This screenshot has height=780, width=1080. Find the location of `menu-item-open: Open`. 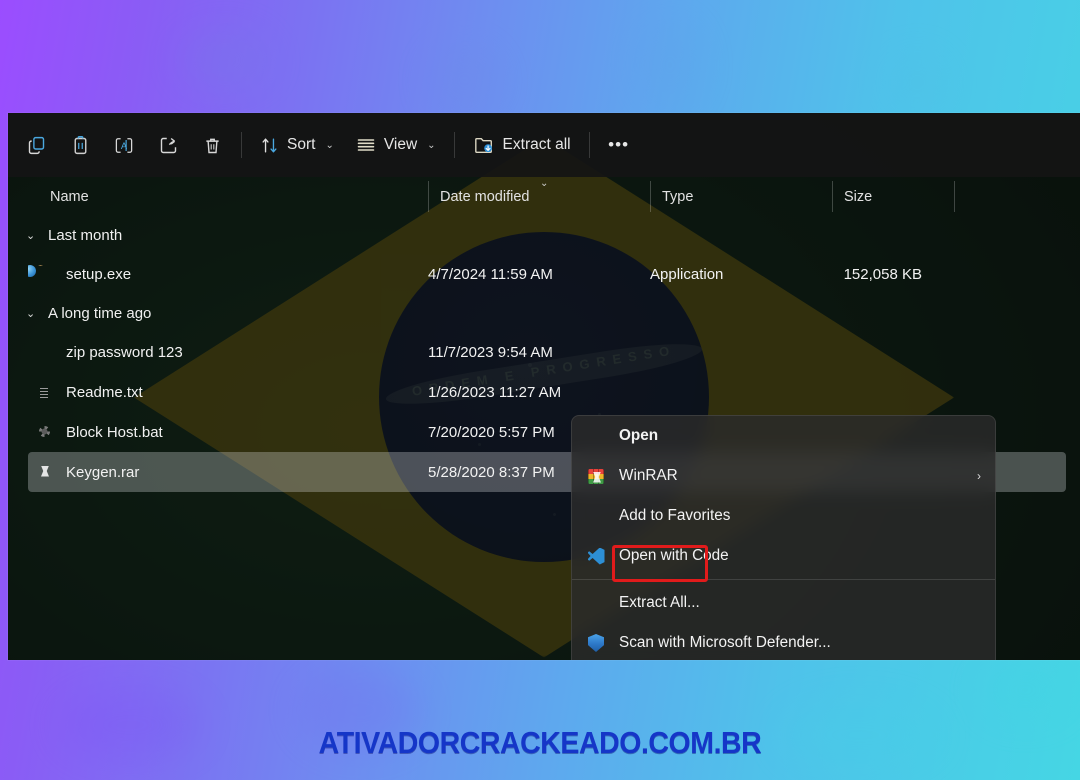

menu-item-open: Open is located at coordinates (783, 436).